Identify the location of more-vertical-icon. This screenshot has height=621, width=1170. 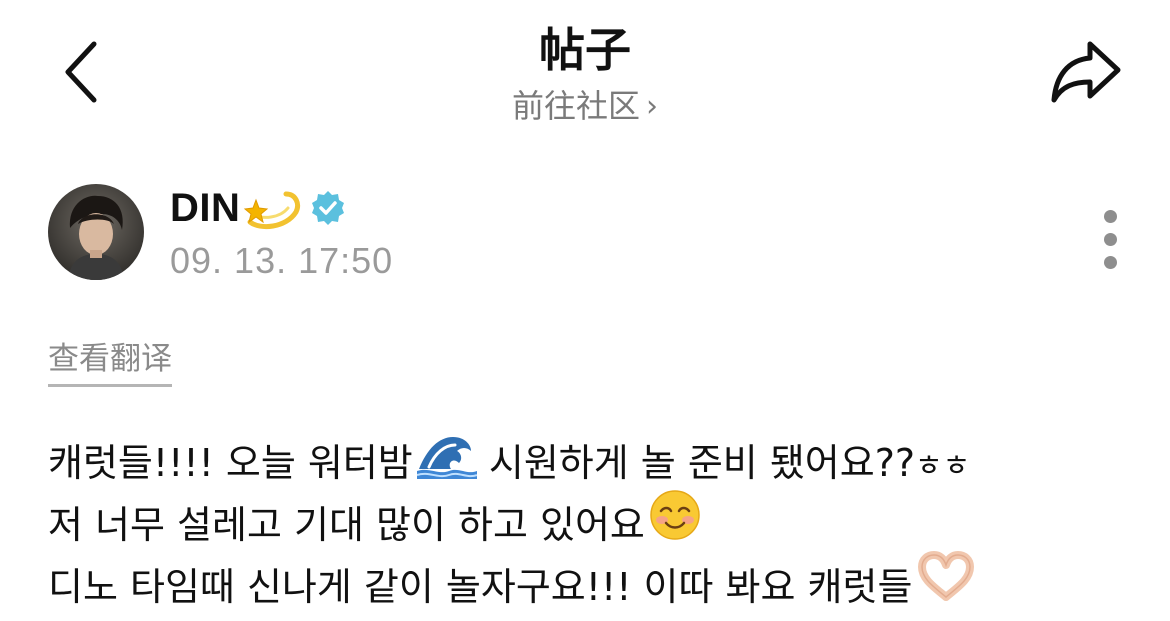
(1110, 216).